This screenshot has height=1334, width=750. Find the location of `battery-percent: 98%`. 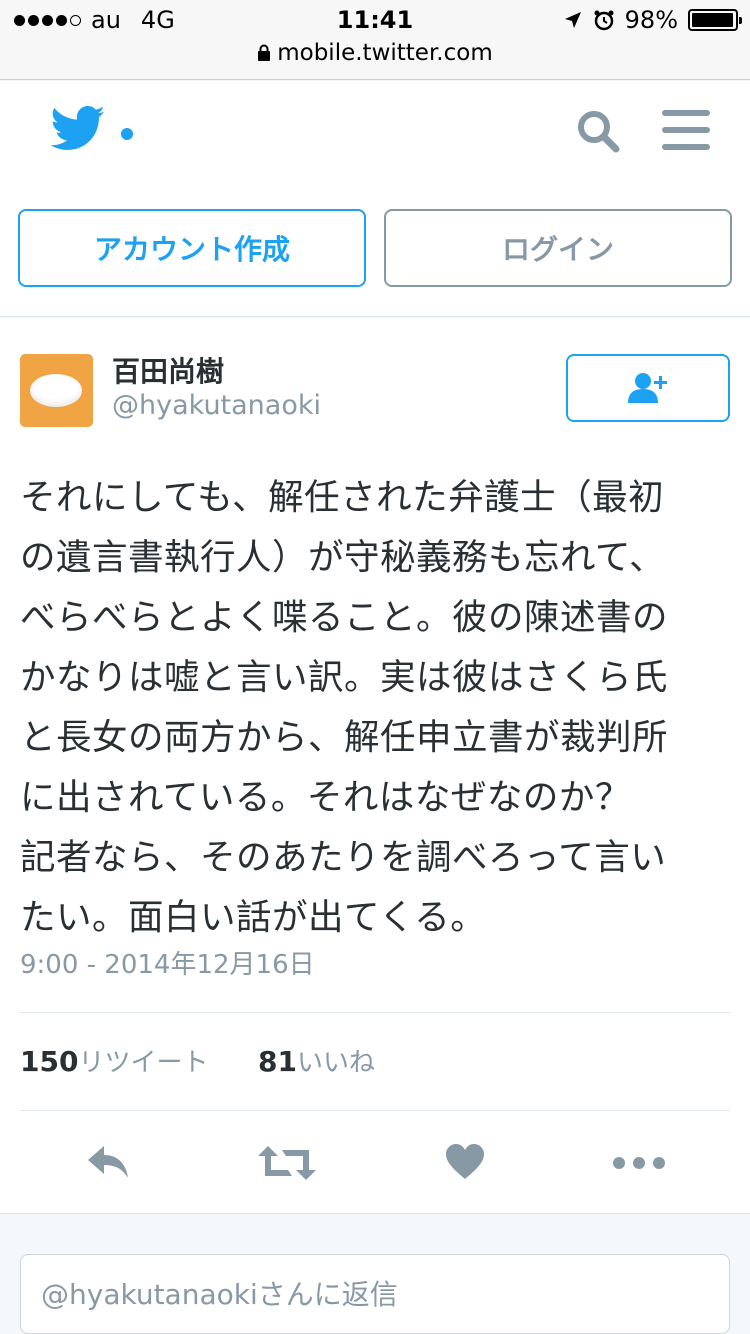

battery-percent: 98% is located at coordinates (651, 20).